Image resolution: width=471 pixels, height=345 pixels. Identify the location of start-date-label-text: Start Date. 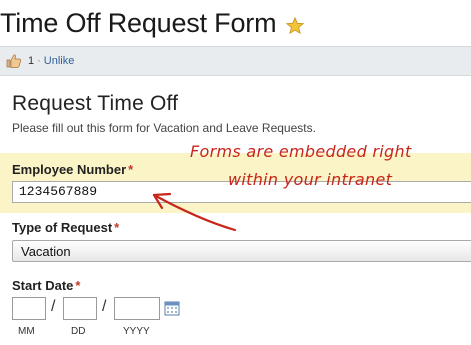
(43, 285).